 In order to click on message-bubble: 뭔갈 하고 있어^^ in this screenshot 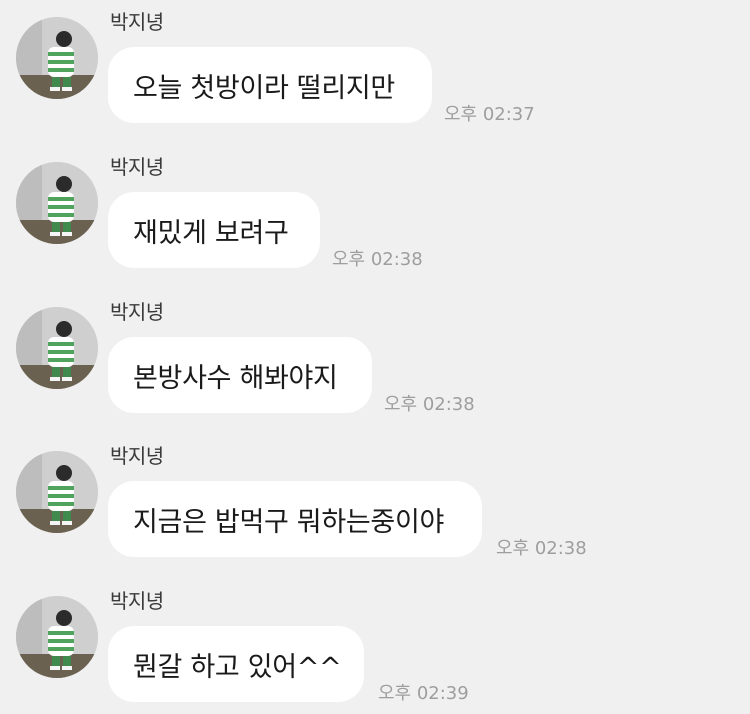, I will do `click(236, 664)`.